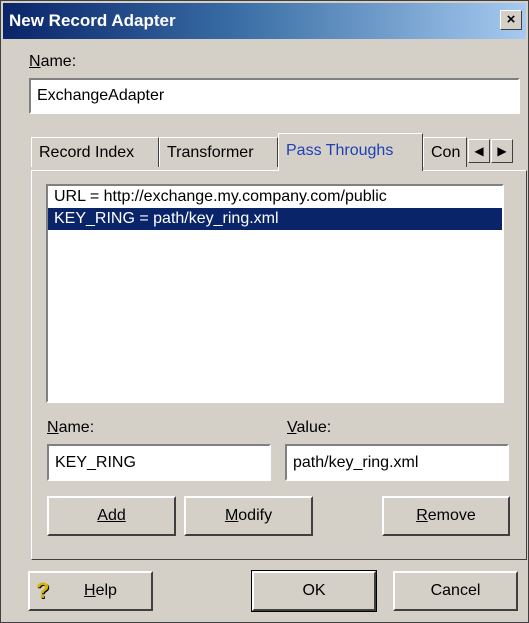 The height and width of the screenshot is (623, 529). What do you see at coordinates (100, 590) in the screenshot?
I see `help-button-label: Help` at bounding box center [100, 590].